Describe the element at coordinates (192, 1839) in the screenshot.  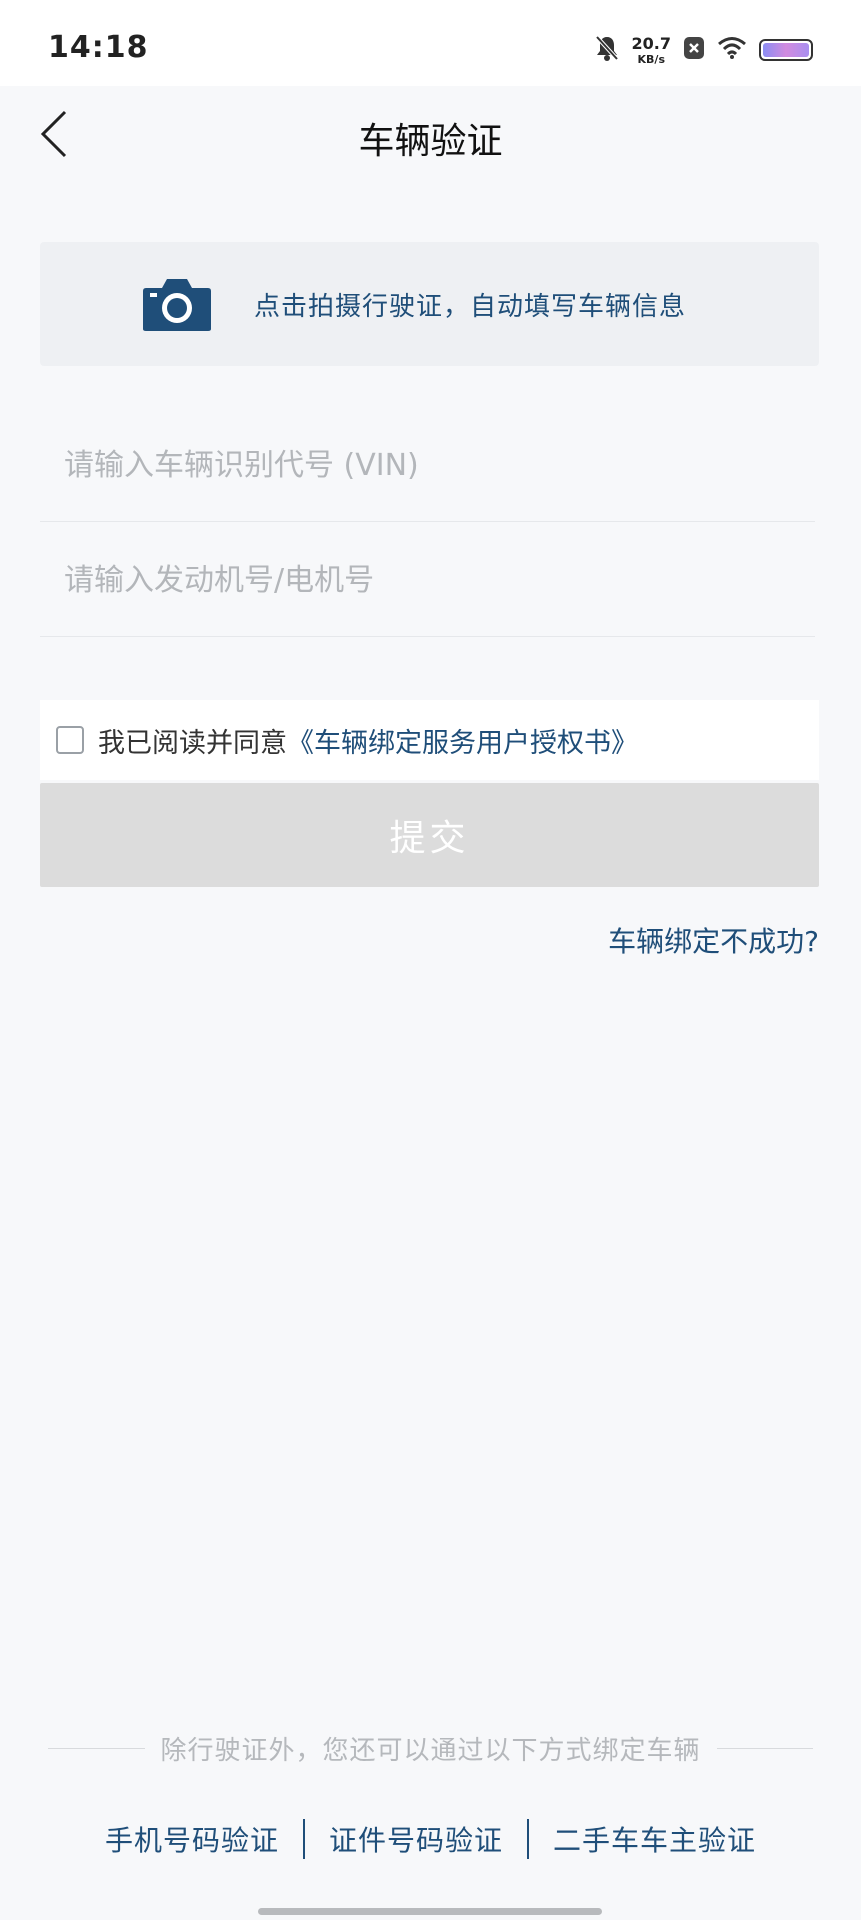
I see `phone-verify-link: 手机号码验证` at that location.